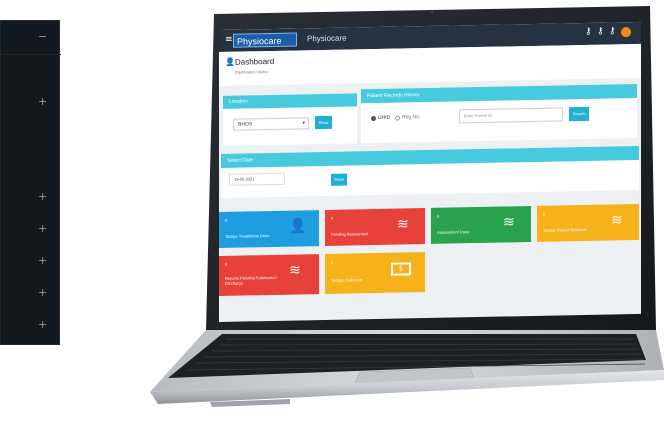 This screenshot has width=664, height=444. I want to click on tile-todays-treatments: 0 Todays Treatments Done 👤, so click(269, 229).